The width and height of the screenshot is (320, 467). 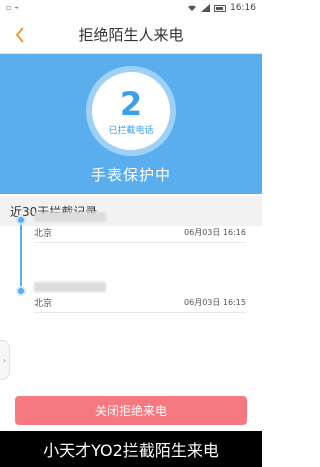 I want to click on usb-icon: ⌁, so click(x=17, y=7).